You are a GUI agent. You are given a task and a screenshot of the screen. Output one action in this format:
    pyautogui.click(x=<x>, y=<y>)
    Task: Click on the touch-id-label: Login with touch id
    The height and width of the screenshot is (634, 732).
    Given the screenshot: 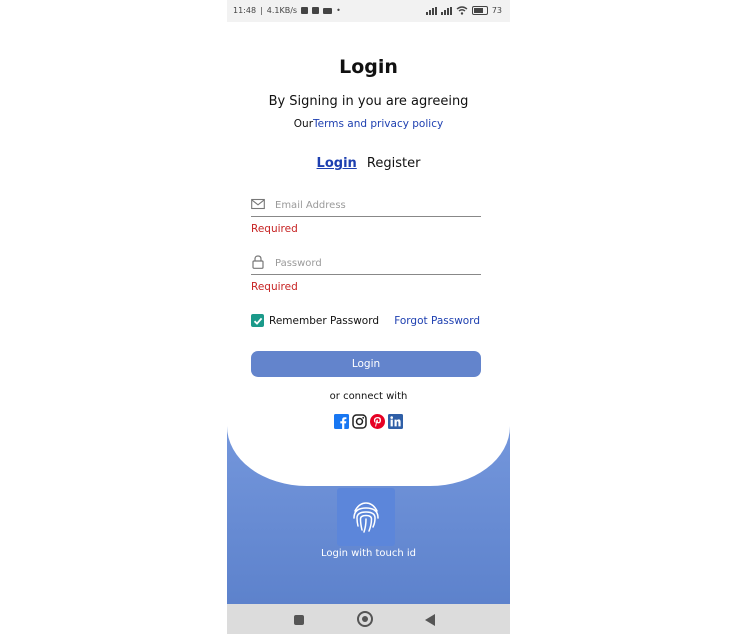 What is the action you would take?
    pyautogui.click(x=368, y=553)
    